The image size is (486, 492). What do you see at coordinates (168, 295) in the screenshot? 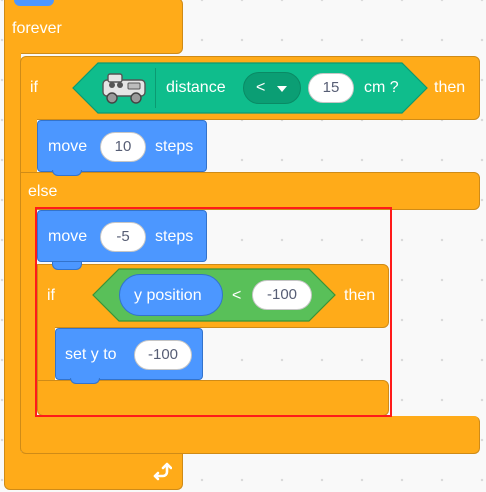
I see `y-position-label: y position` at bounding box center [168, 295].